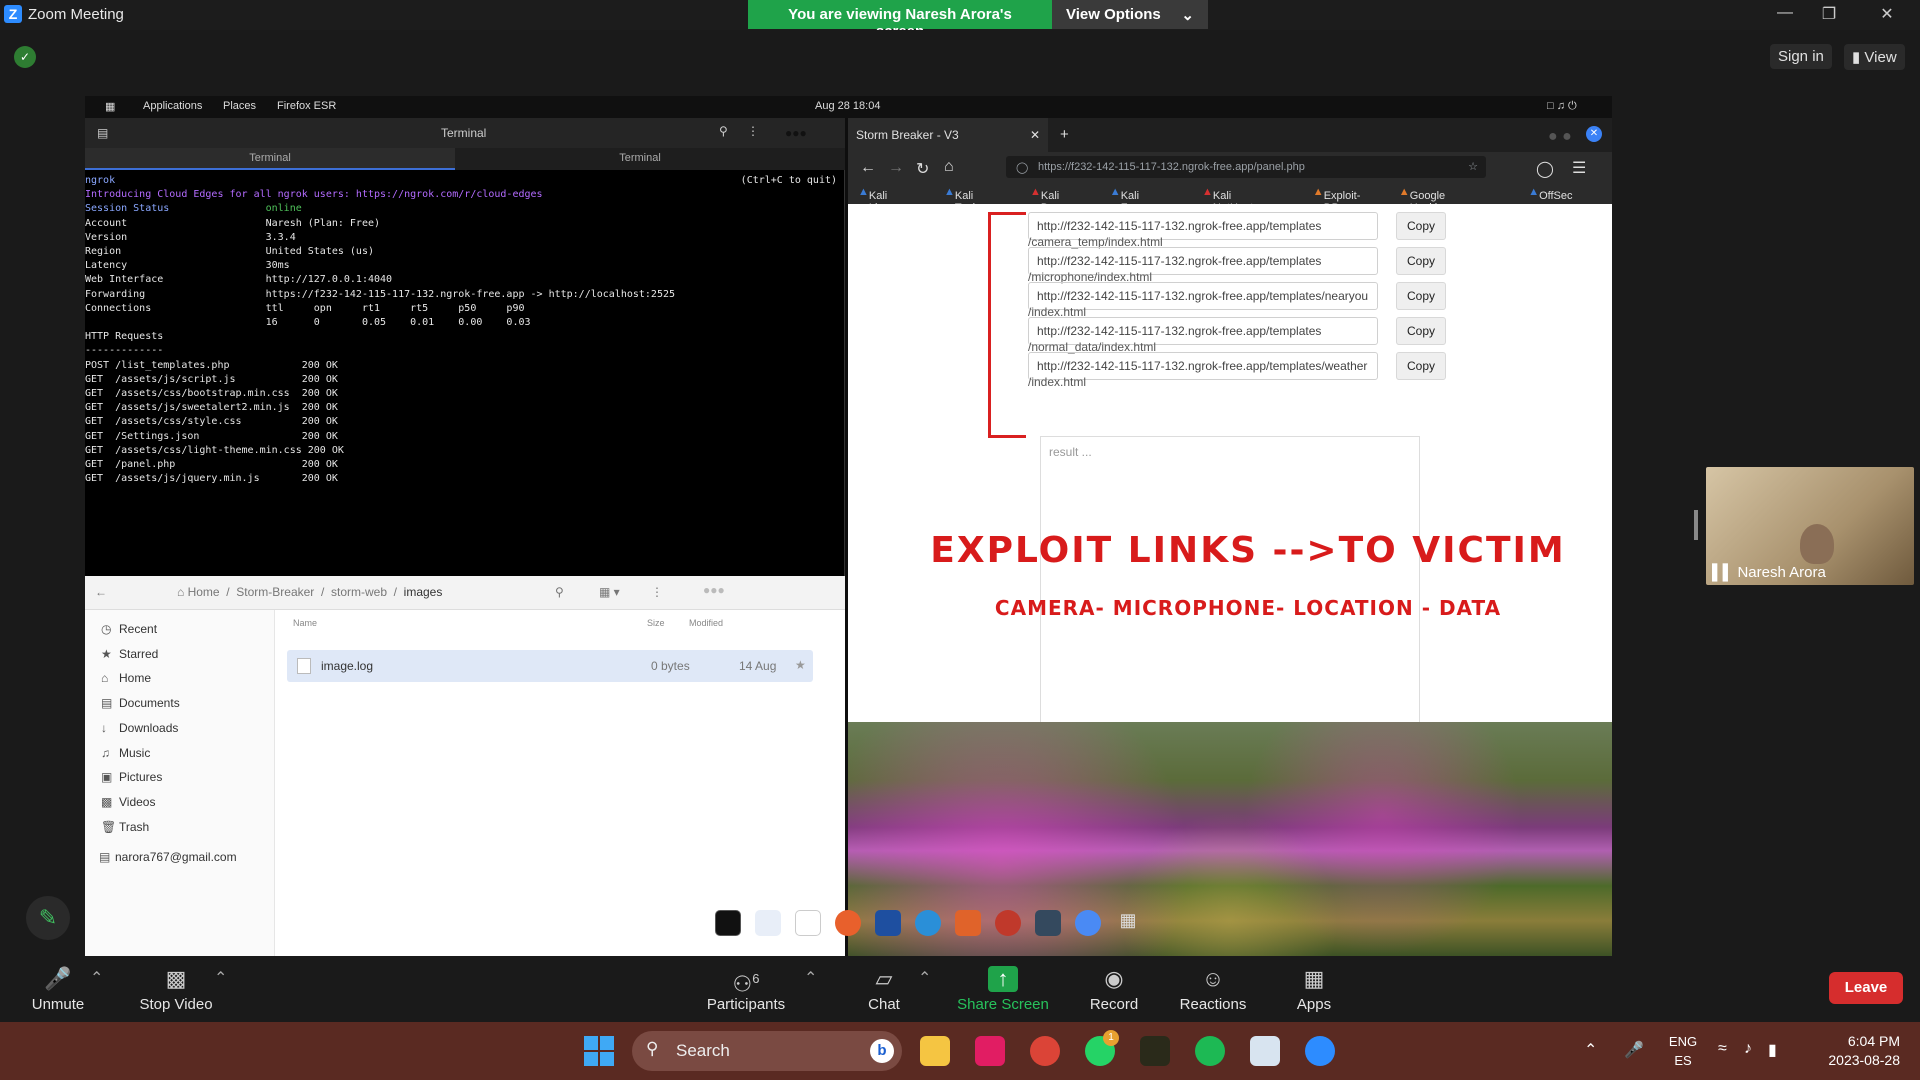 This screenshot has width=1920, height=1080. I want to click on bookmark-item: ▲ Google Hacking DB, so click(1424, 206).